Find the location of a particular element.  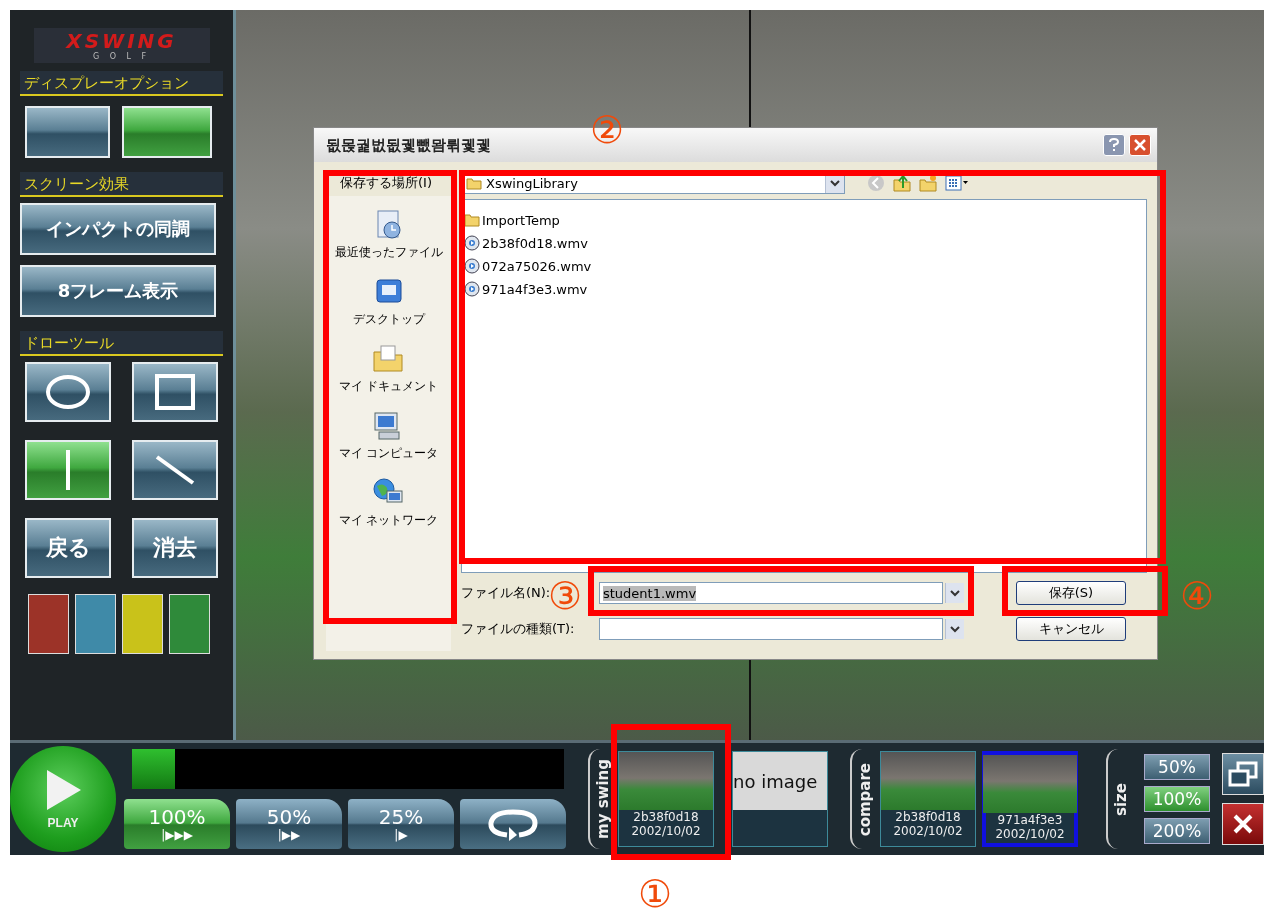

place-item: マイ ドキュメント is located at coordinates (388, 368).